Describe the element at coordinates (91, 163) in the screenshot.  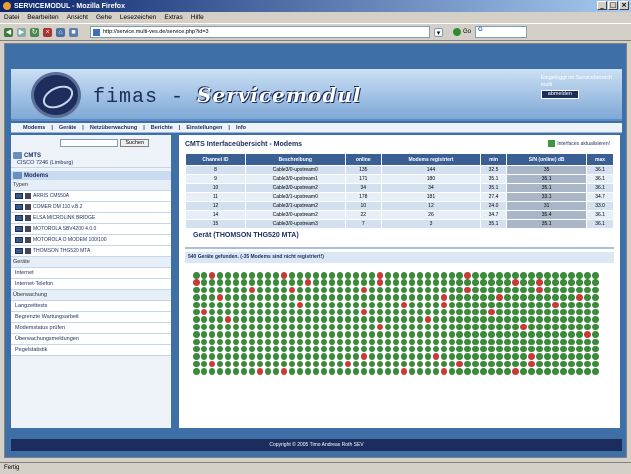
I see `cmts-item: CISCO 7246 (Limburg)` at that location.